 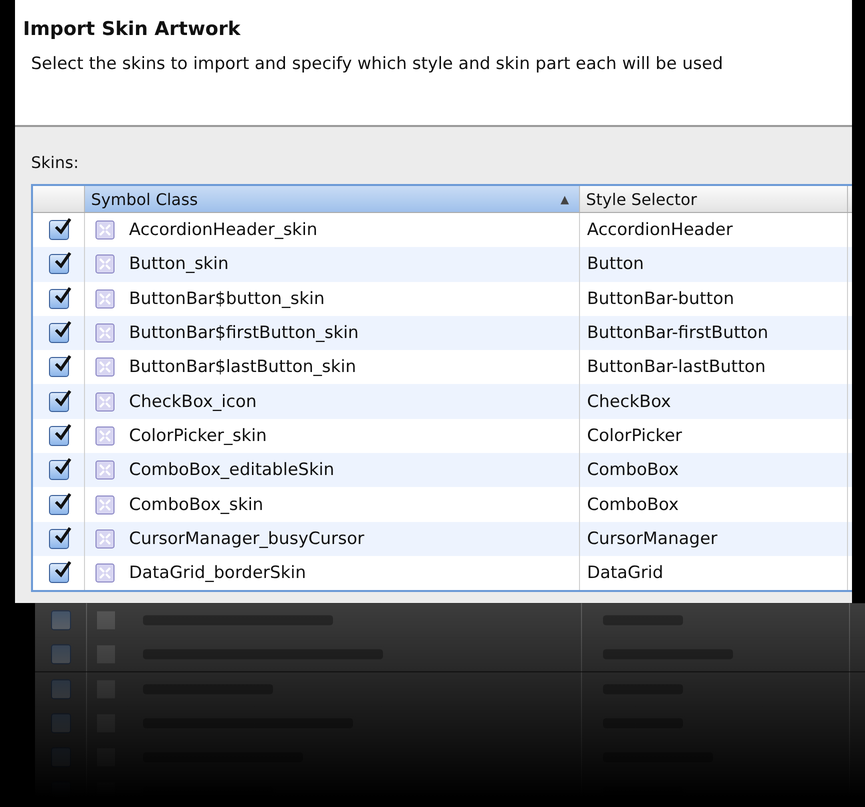 I want to click on symbol-class-cell: CheckBox_icon, so click(x=193, y=402).